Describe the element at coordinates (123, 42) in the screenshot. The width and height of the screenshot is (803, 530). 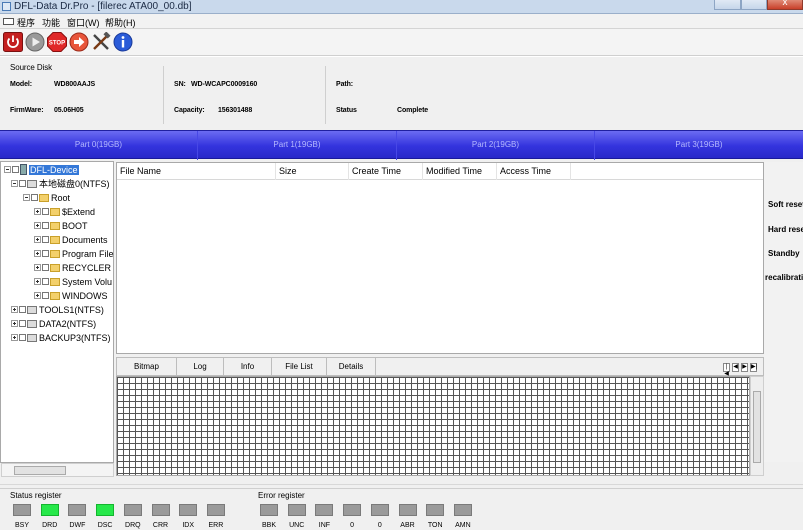
I see `info-button` at that location.